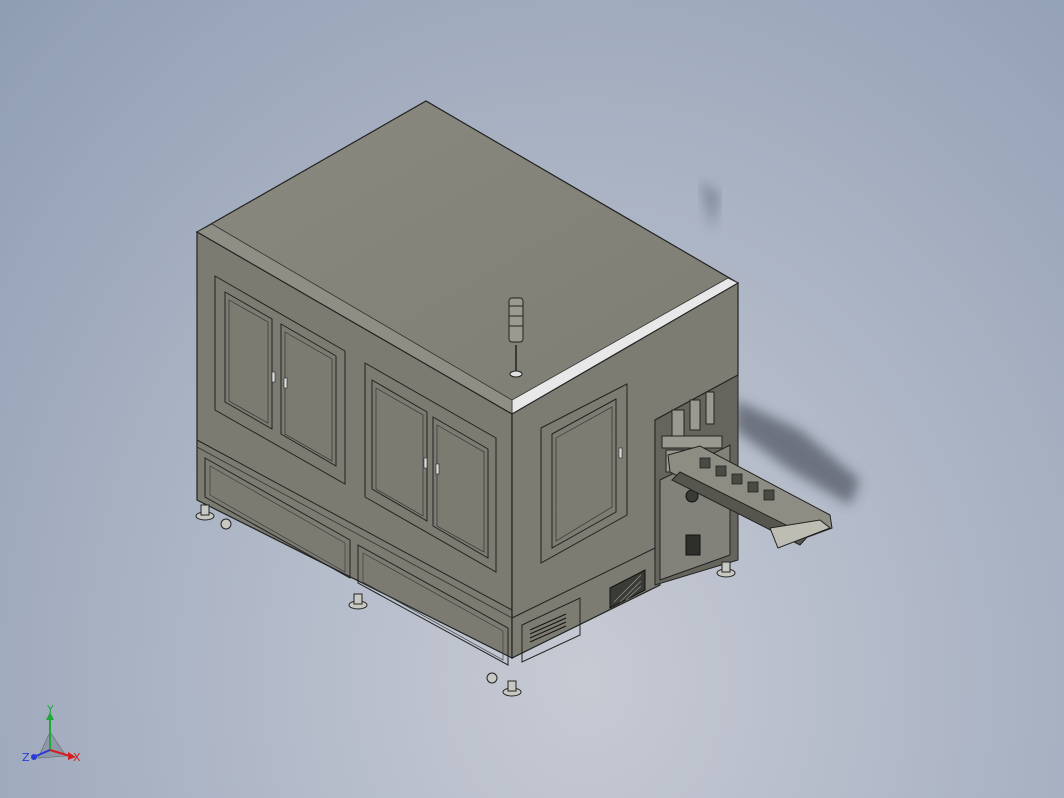  Describe the element at coordinates (693, 545) in the screenshot. I see `bay-port` at that location.